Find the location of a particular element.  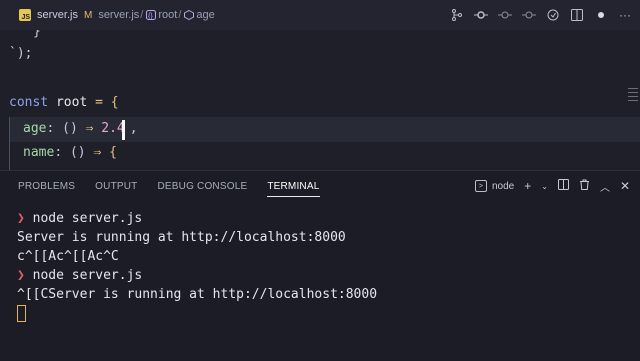

code-line: const root = { is located at coordinates (64, 102).